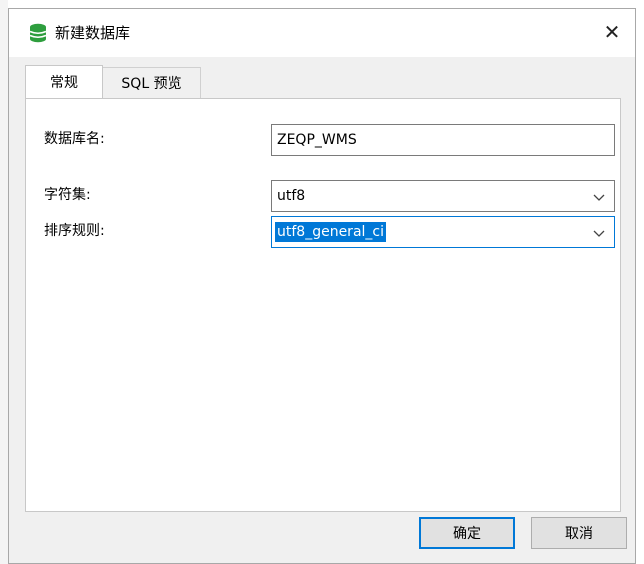  I want to click on collation-value: utf8_general_ci, so click(330, 232).